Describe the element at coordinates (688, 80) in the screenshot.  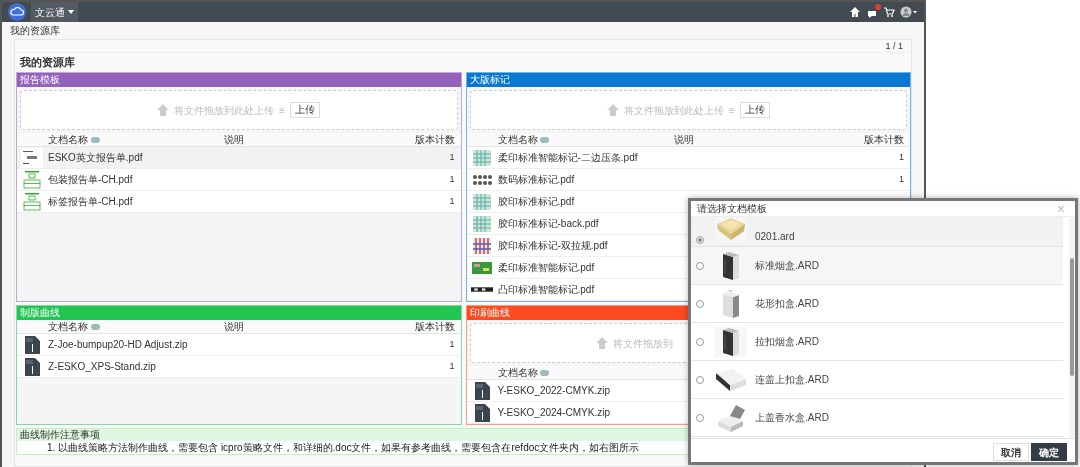
I see `panel-header: 大版标记` at that location.